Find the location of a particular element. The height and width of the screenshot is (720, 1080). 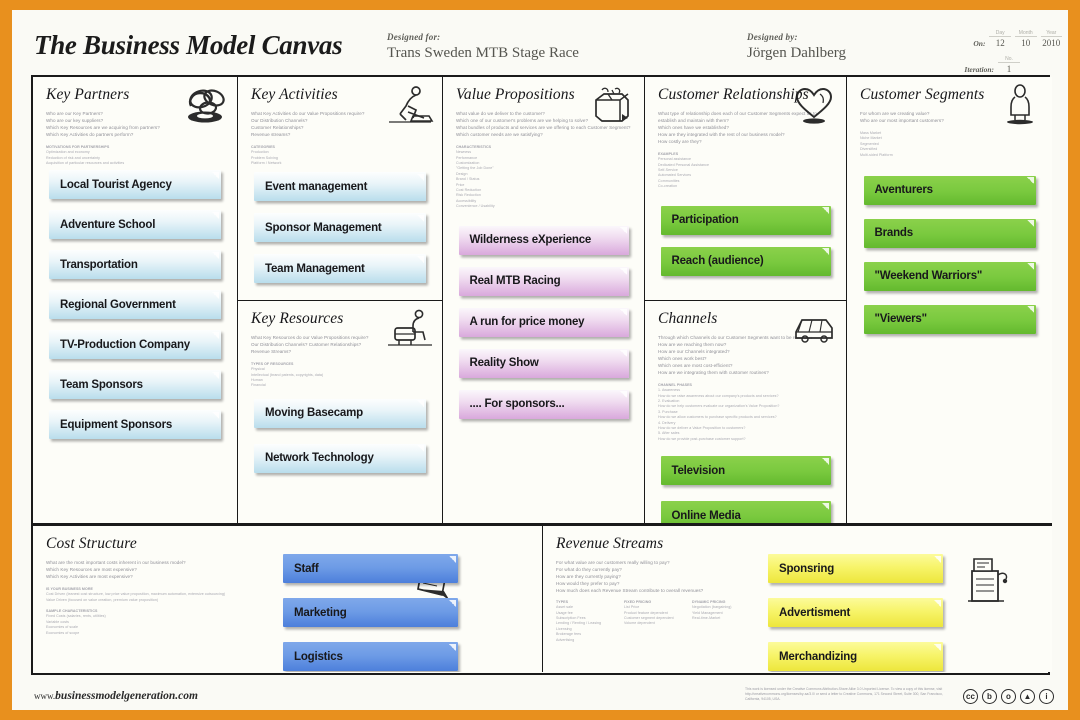

designed-for-label: Designed for: is located at coordinates (414, 37).